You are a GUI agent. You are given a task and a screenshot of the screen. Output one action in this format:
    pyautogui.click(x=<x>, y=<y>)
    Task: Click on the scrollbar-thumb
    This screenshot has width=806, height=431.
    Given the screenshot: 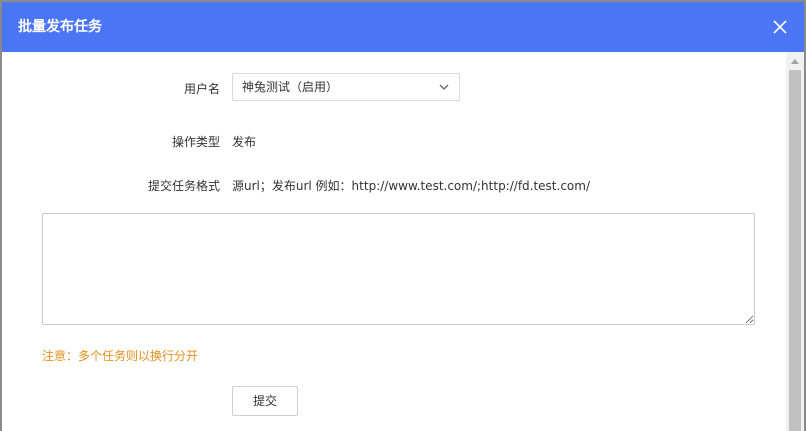 What is the action you would take?
    pyautogui.click(x=795, y=250)
    